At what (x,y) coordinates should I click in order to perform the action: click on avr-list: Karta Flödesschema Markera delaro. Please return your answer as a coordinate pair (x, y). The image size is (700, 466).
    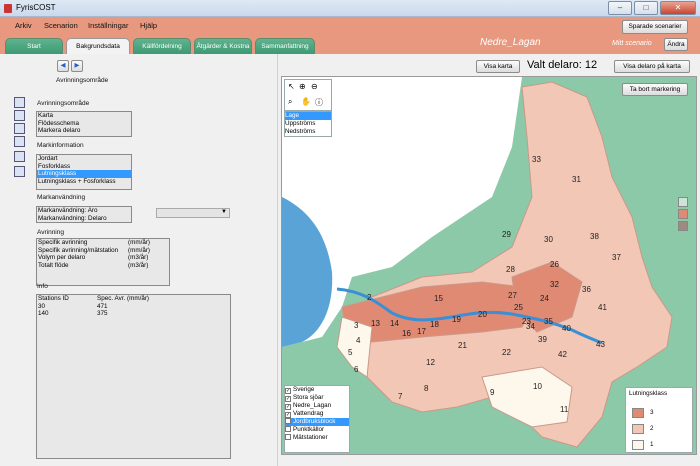
    Looking at the image, I should click on (84, 124).